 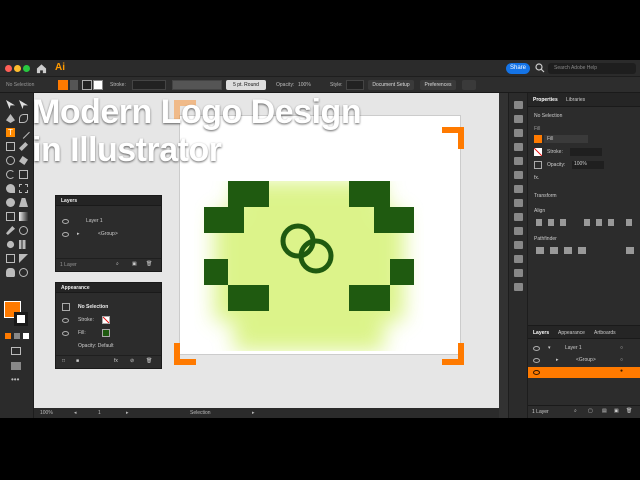 I want to click on clipping-mask-icon: ▢, so click(x=590, y=411).